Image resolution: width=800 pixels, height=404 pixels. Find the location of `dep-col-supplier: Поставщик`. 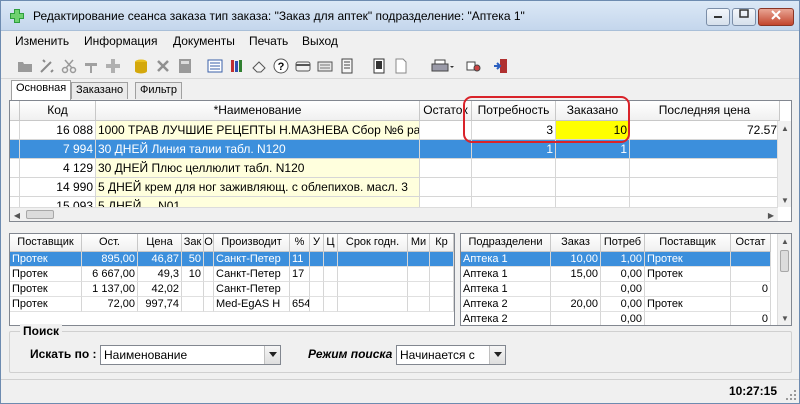

dep-col-supplier: Поставщик is located at coordinates (688, 243).